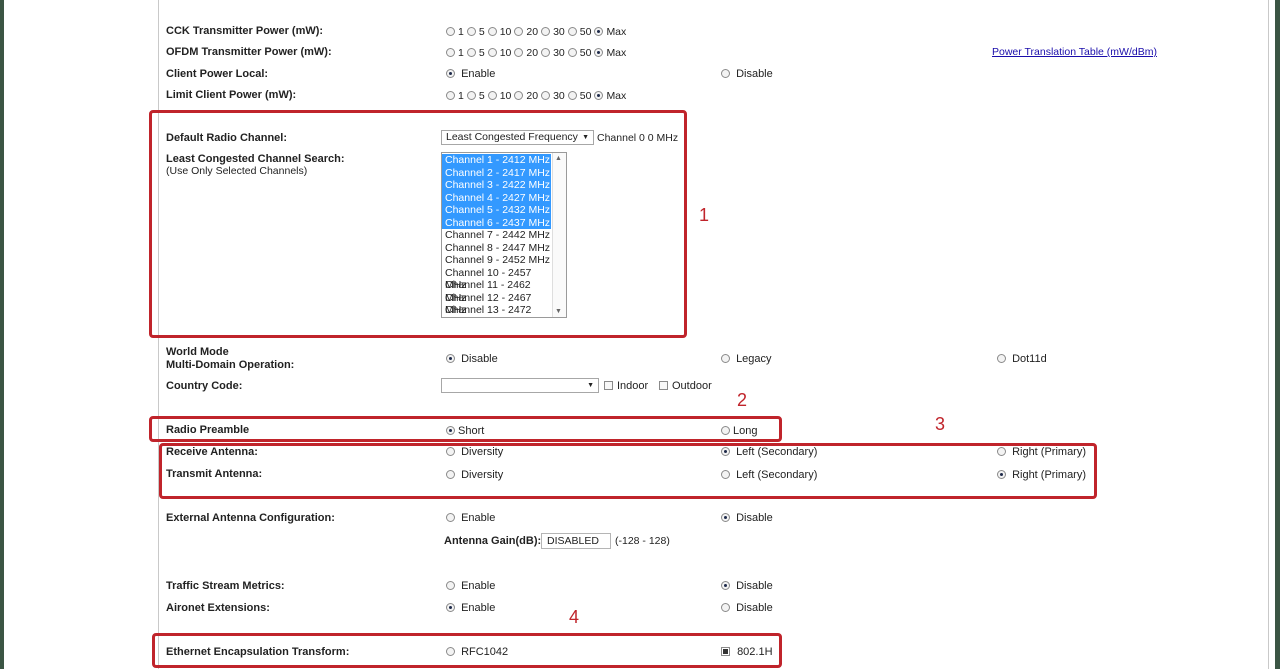 The height and width of the screenshot is (669, 1280). I want to click on aironet-enable: Enable, so click(470, 608).